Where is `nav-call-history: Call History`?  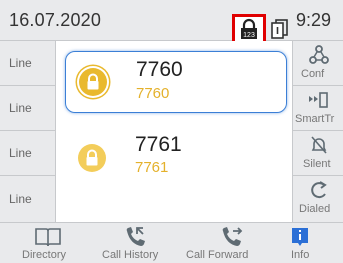
nav-call-history: Call History is located at coordinates (135, 243).